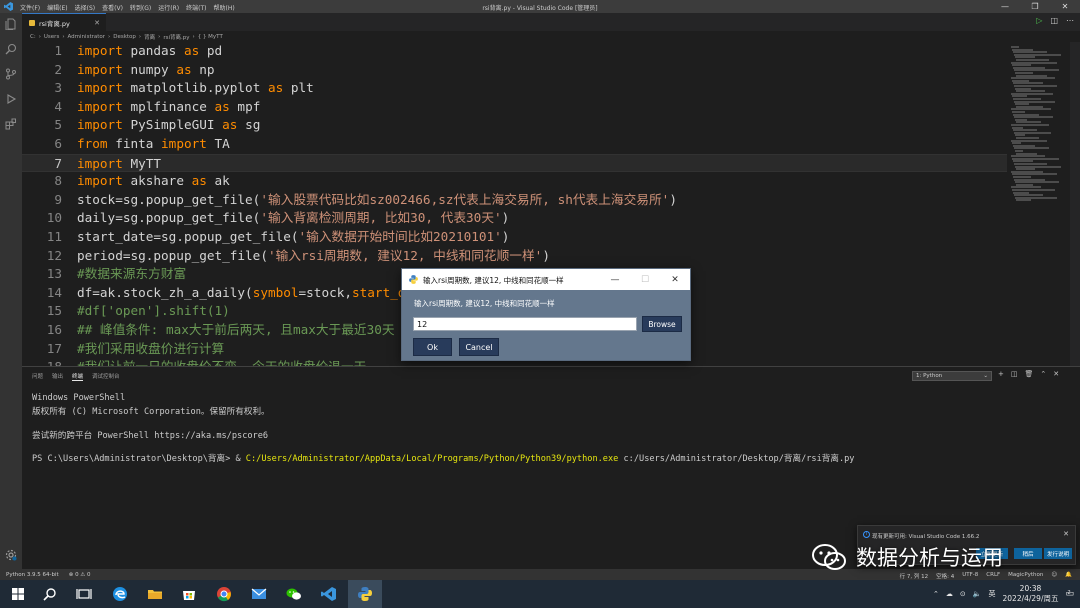 Image resolution: width=1080 pixels, height=608 pixels. I want to click on period-input, so click(525, 324).